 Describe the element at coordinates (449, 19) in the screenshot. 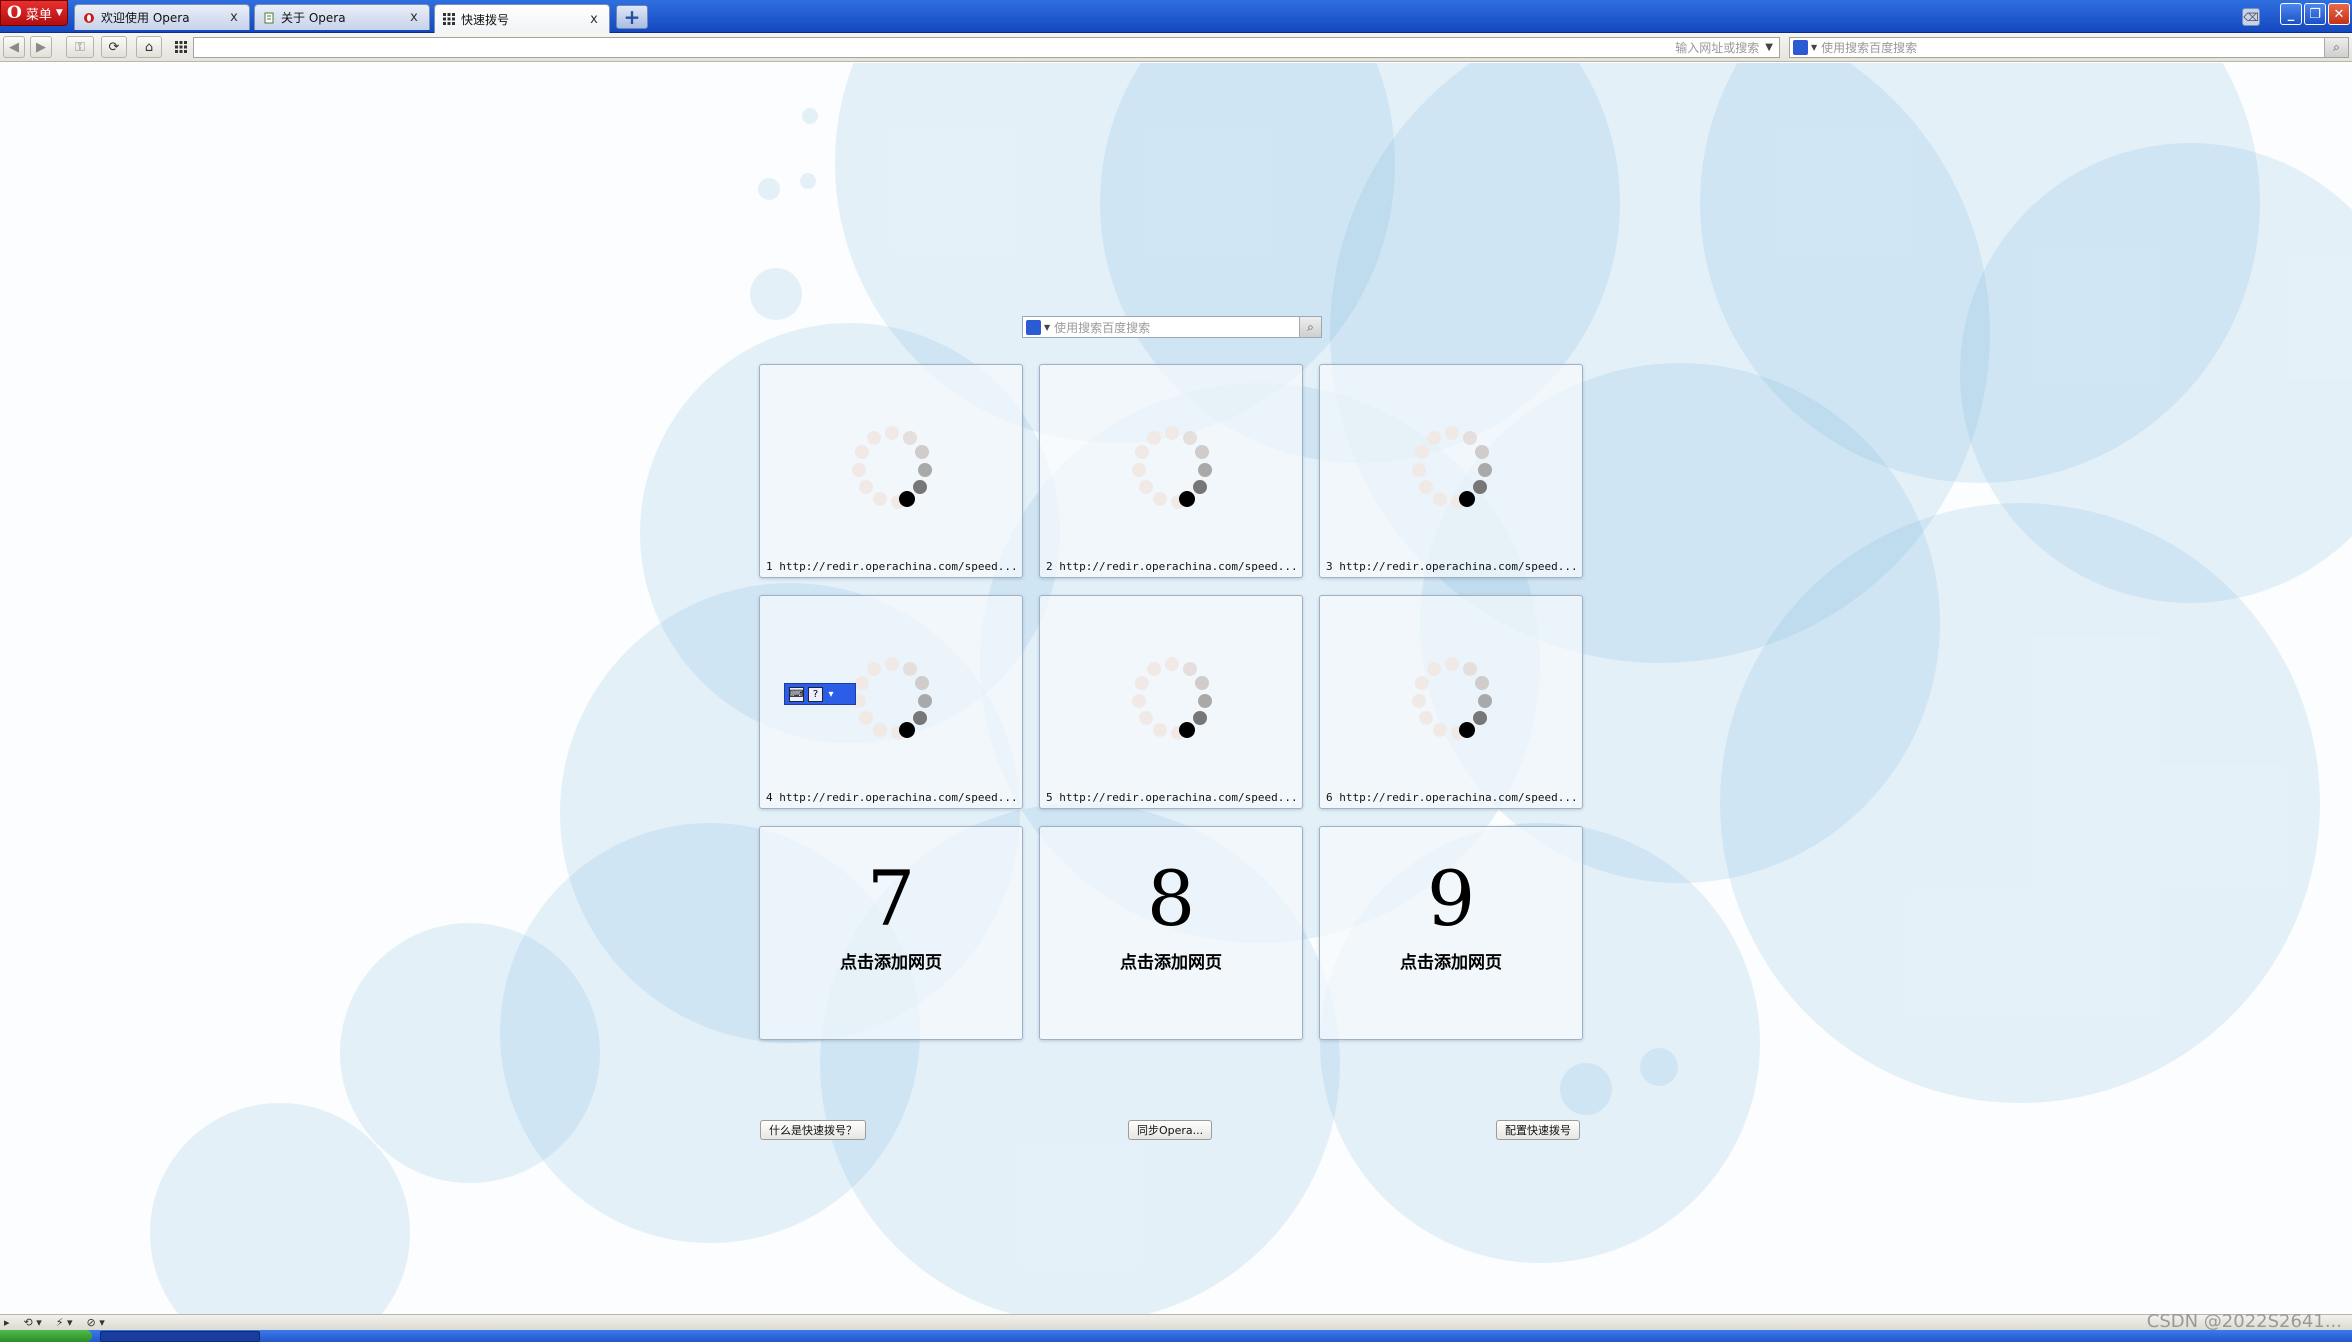

I see `grid-icon` at that location.